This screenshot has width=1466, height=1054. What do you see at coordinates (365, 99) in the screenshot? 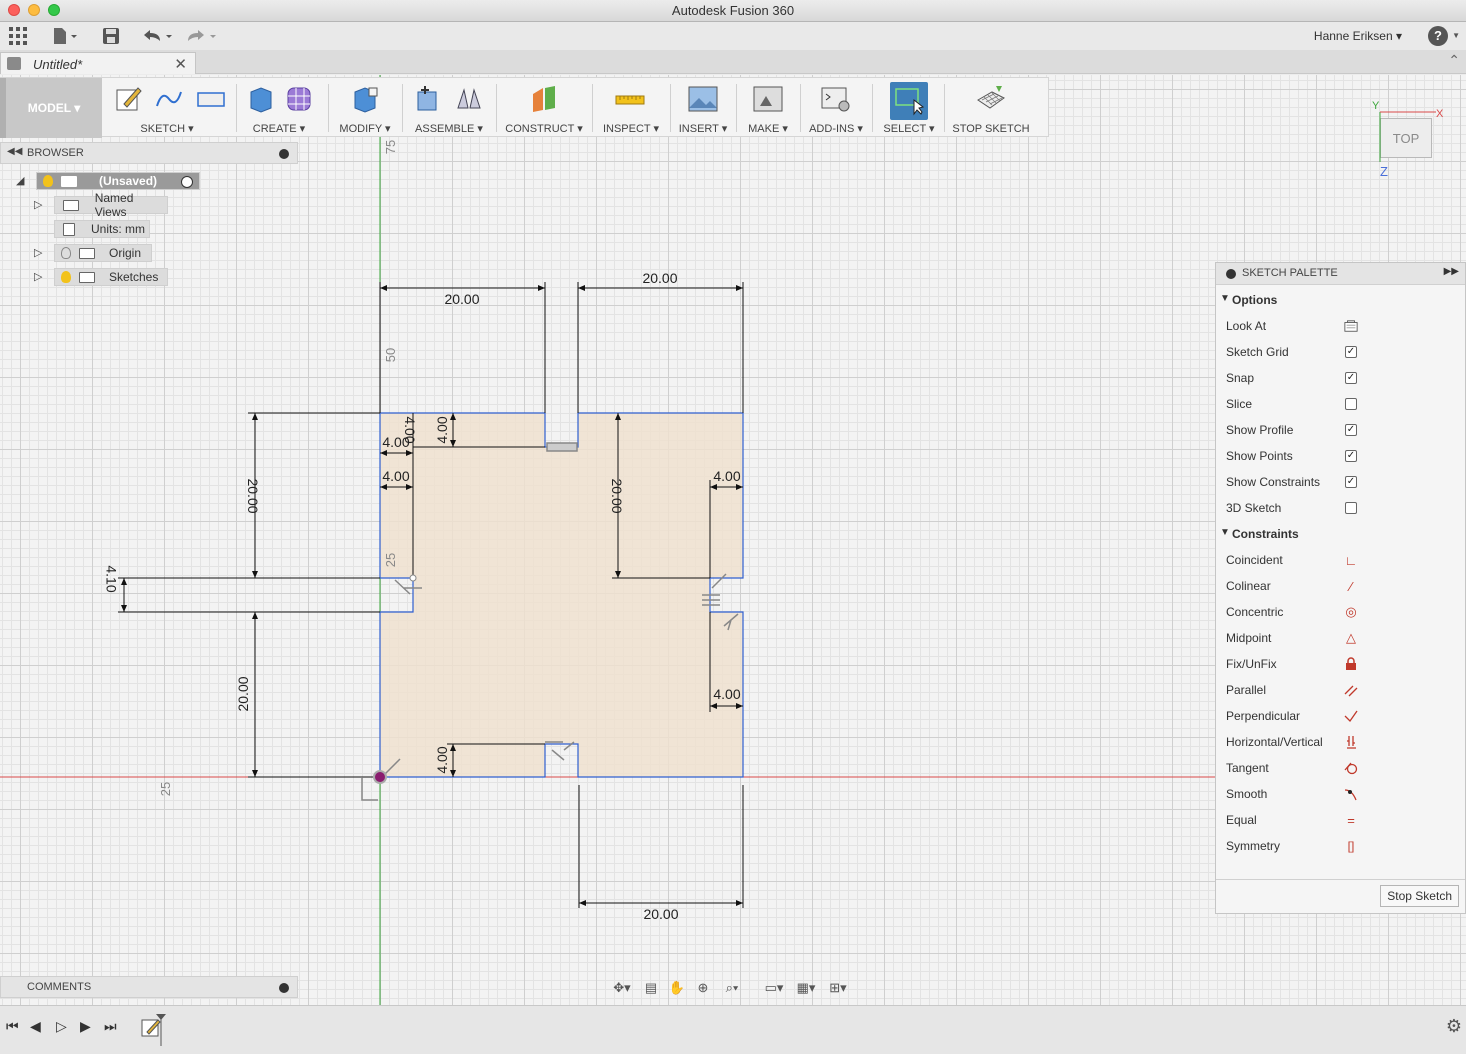
I see `modify-icon` at bounding box center [365, 99].